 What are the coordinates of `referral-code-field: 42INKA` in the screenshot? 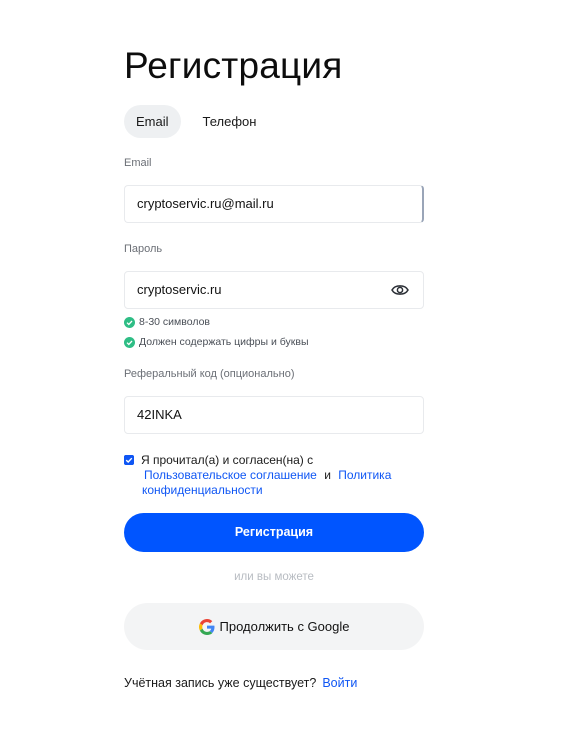 It's located at (274, 415).